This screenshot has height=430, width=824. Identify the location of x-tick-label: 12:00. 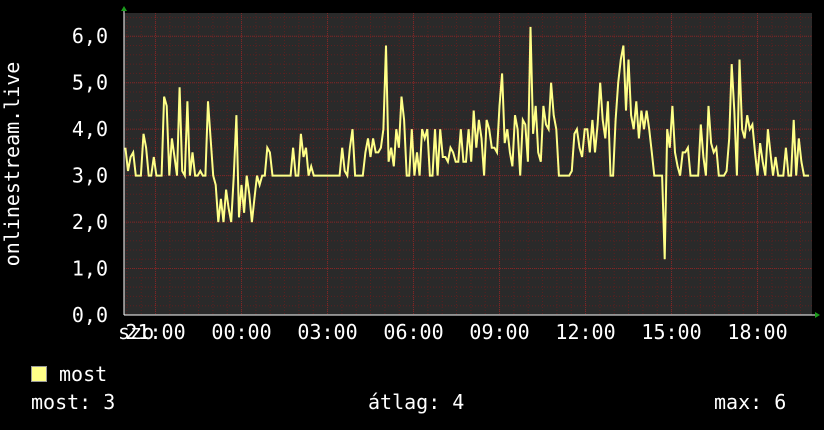
(585, 332).